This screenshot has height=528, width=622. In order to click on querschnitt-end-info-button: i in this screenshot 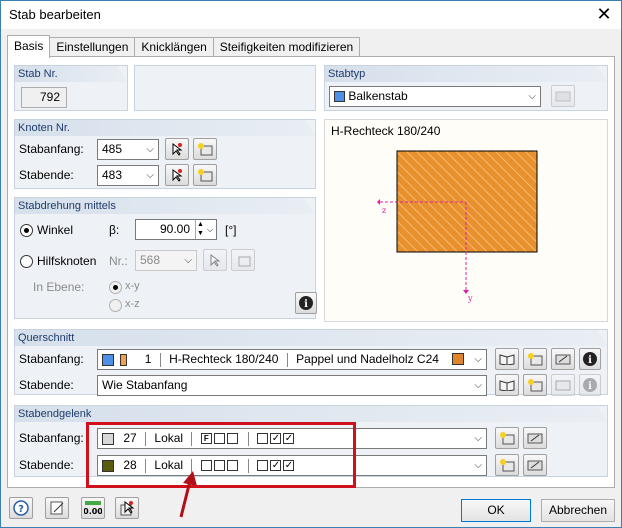, I will do `click(590, 385)`.